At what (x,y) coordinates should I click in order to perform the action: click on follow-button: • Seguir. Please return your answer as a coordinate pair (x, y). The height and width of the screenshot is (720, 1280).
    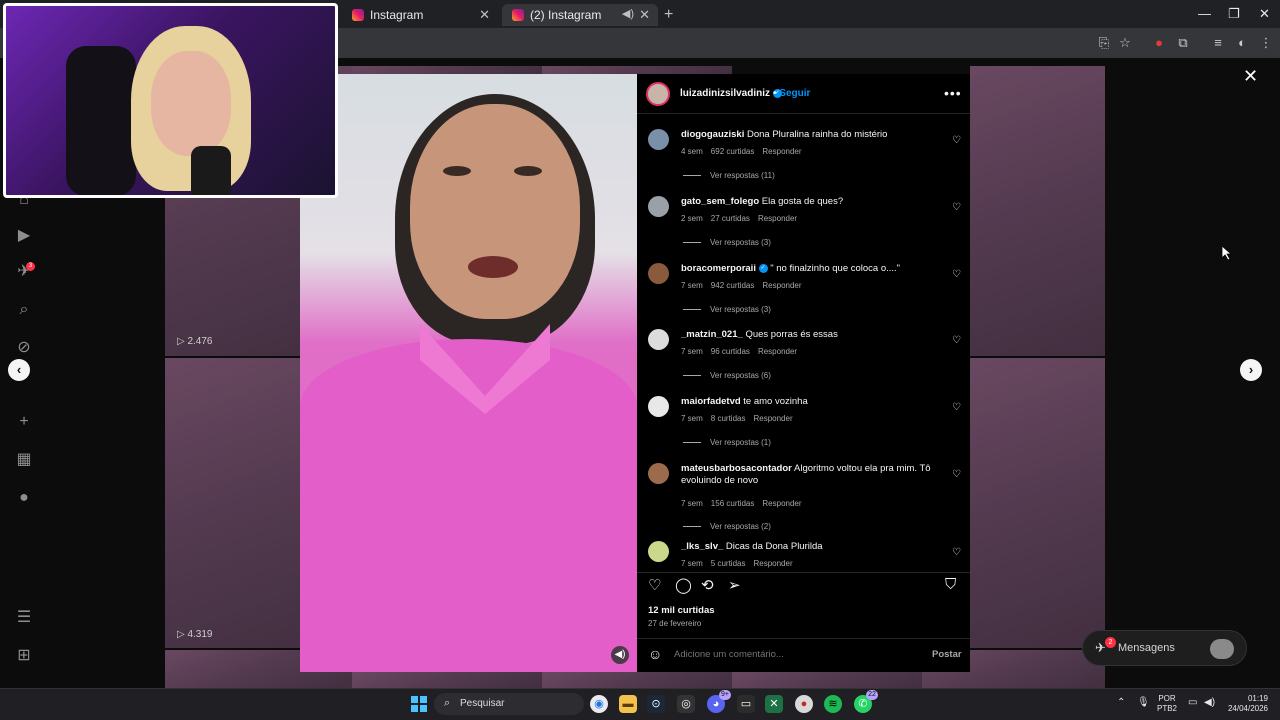
    Looking at the image, I should click on (791, 93).